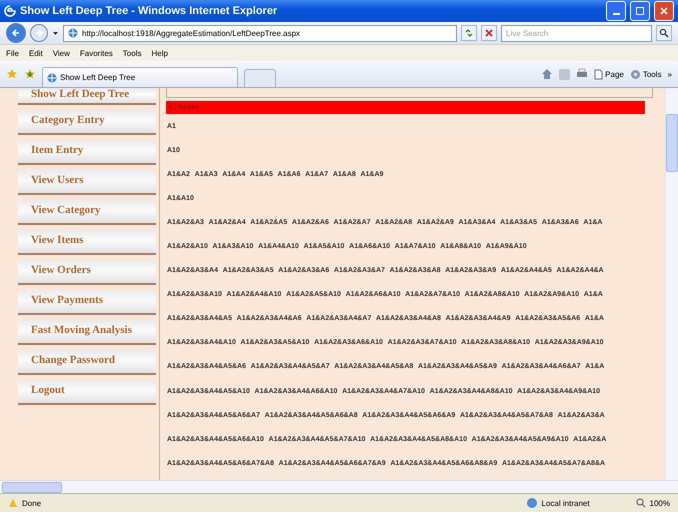  I want to click on browser-tab: Show Left Deep Tree, so click(140, 77).